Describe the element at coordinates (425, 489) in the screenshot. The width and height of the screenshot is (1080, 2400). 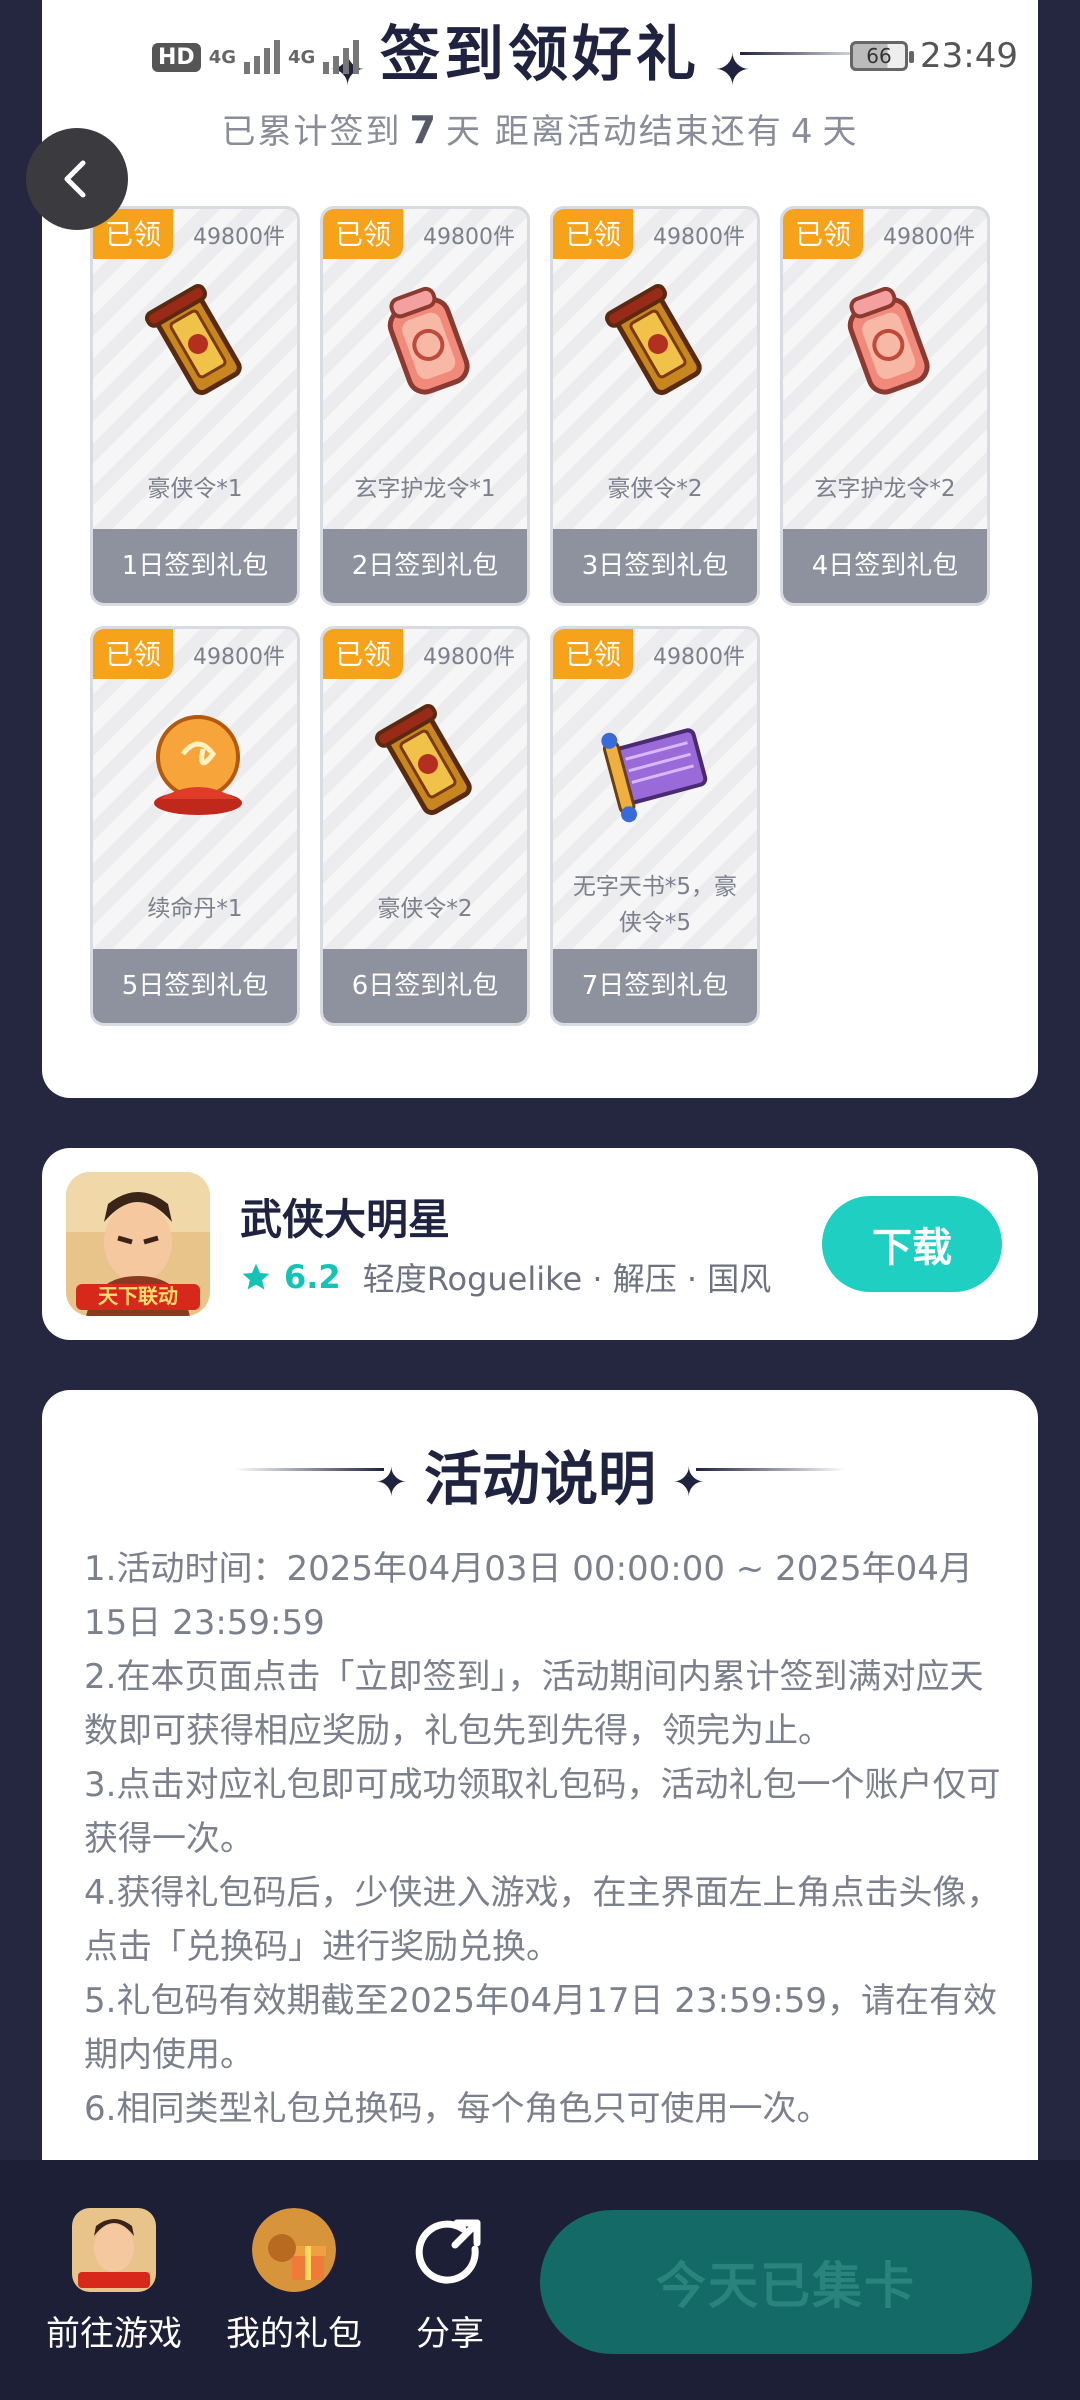
I see `gift-item-name: 玄字护龙令*1` at that location.